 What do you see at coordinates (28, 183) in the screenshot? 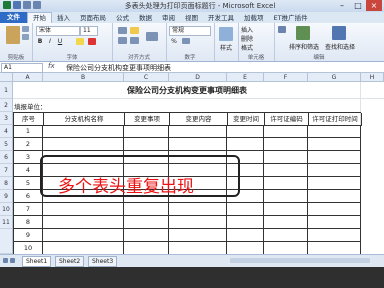
I see `serial-cell: 5` at bounding box center [28, 183].